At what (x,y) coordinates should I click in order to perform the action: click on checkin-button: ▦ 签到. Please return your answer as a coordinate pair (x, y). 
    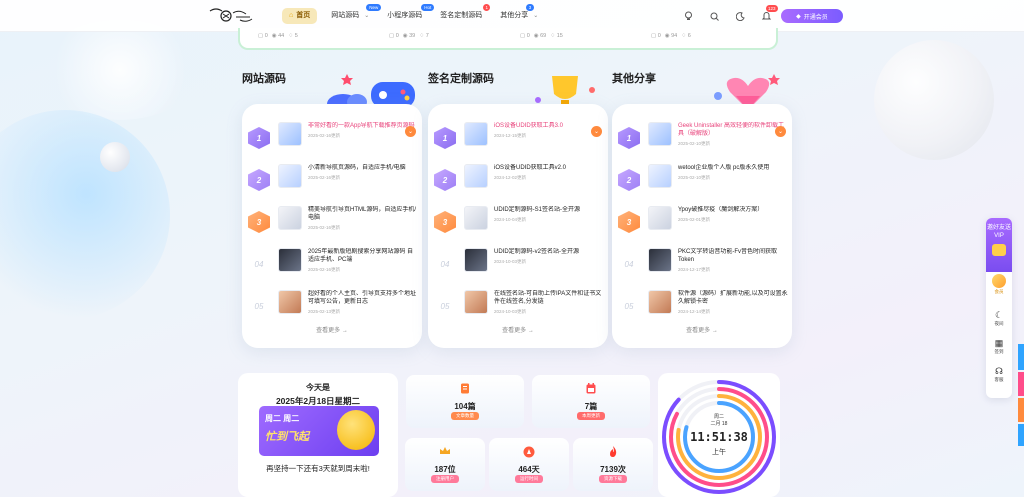
    Looking at the image, I should click on (999, 346).